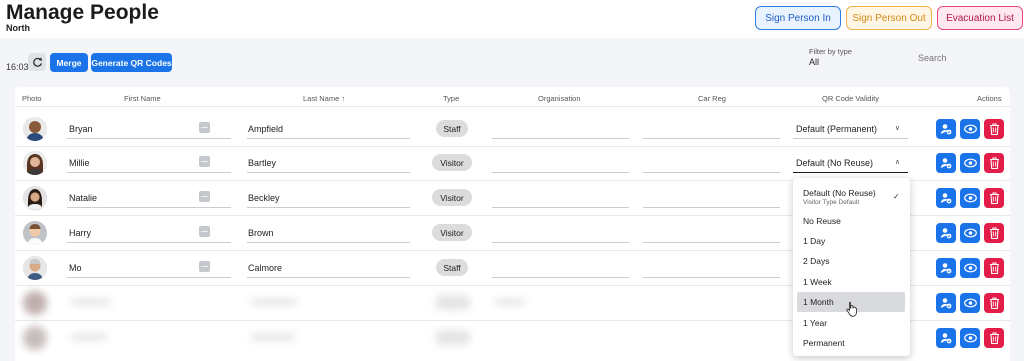  I want to click on filter-by-type-select: All, so click(814, 62).